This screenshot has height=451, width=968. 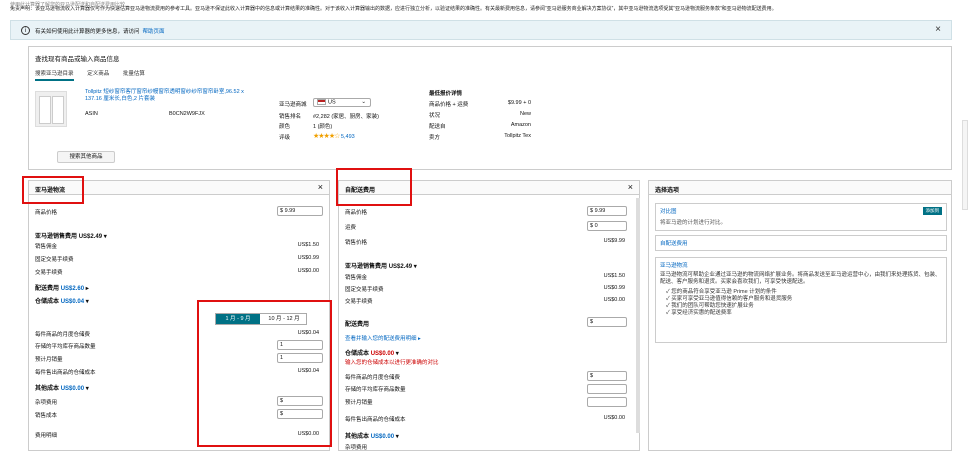 I want to click on ship-input: $, so click(x=607, y=322).